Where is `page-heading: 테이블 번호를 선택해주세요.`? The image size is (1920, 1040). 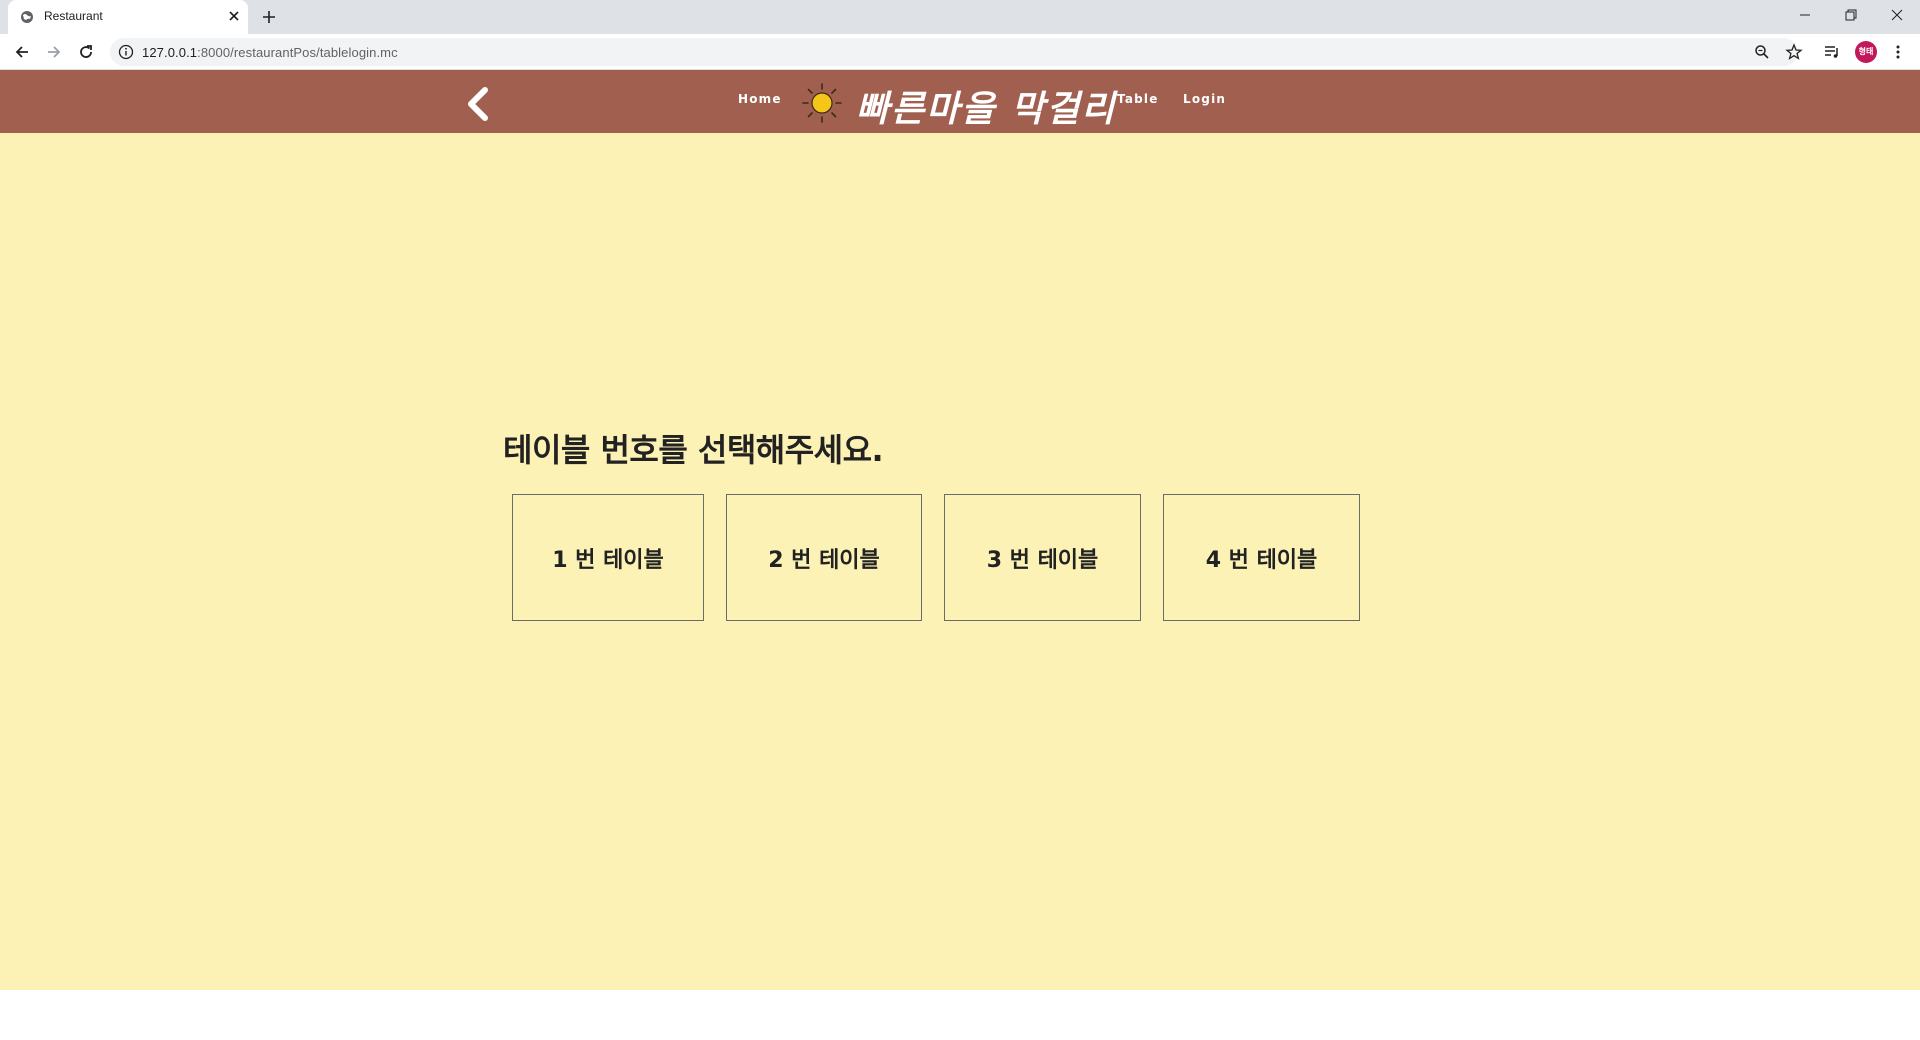
page-heading: 테이블 번호를 선택해주세요. is located at coordinates (693, 450).